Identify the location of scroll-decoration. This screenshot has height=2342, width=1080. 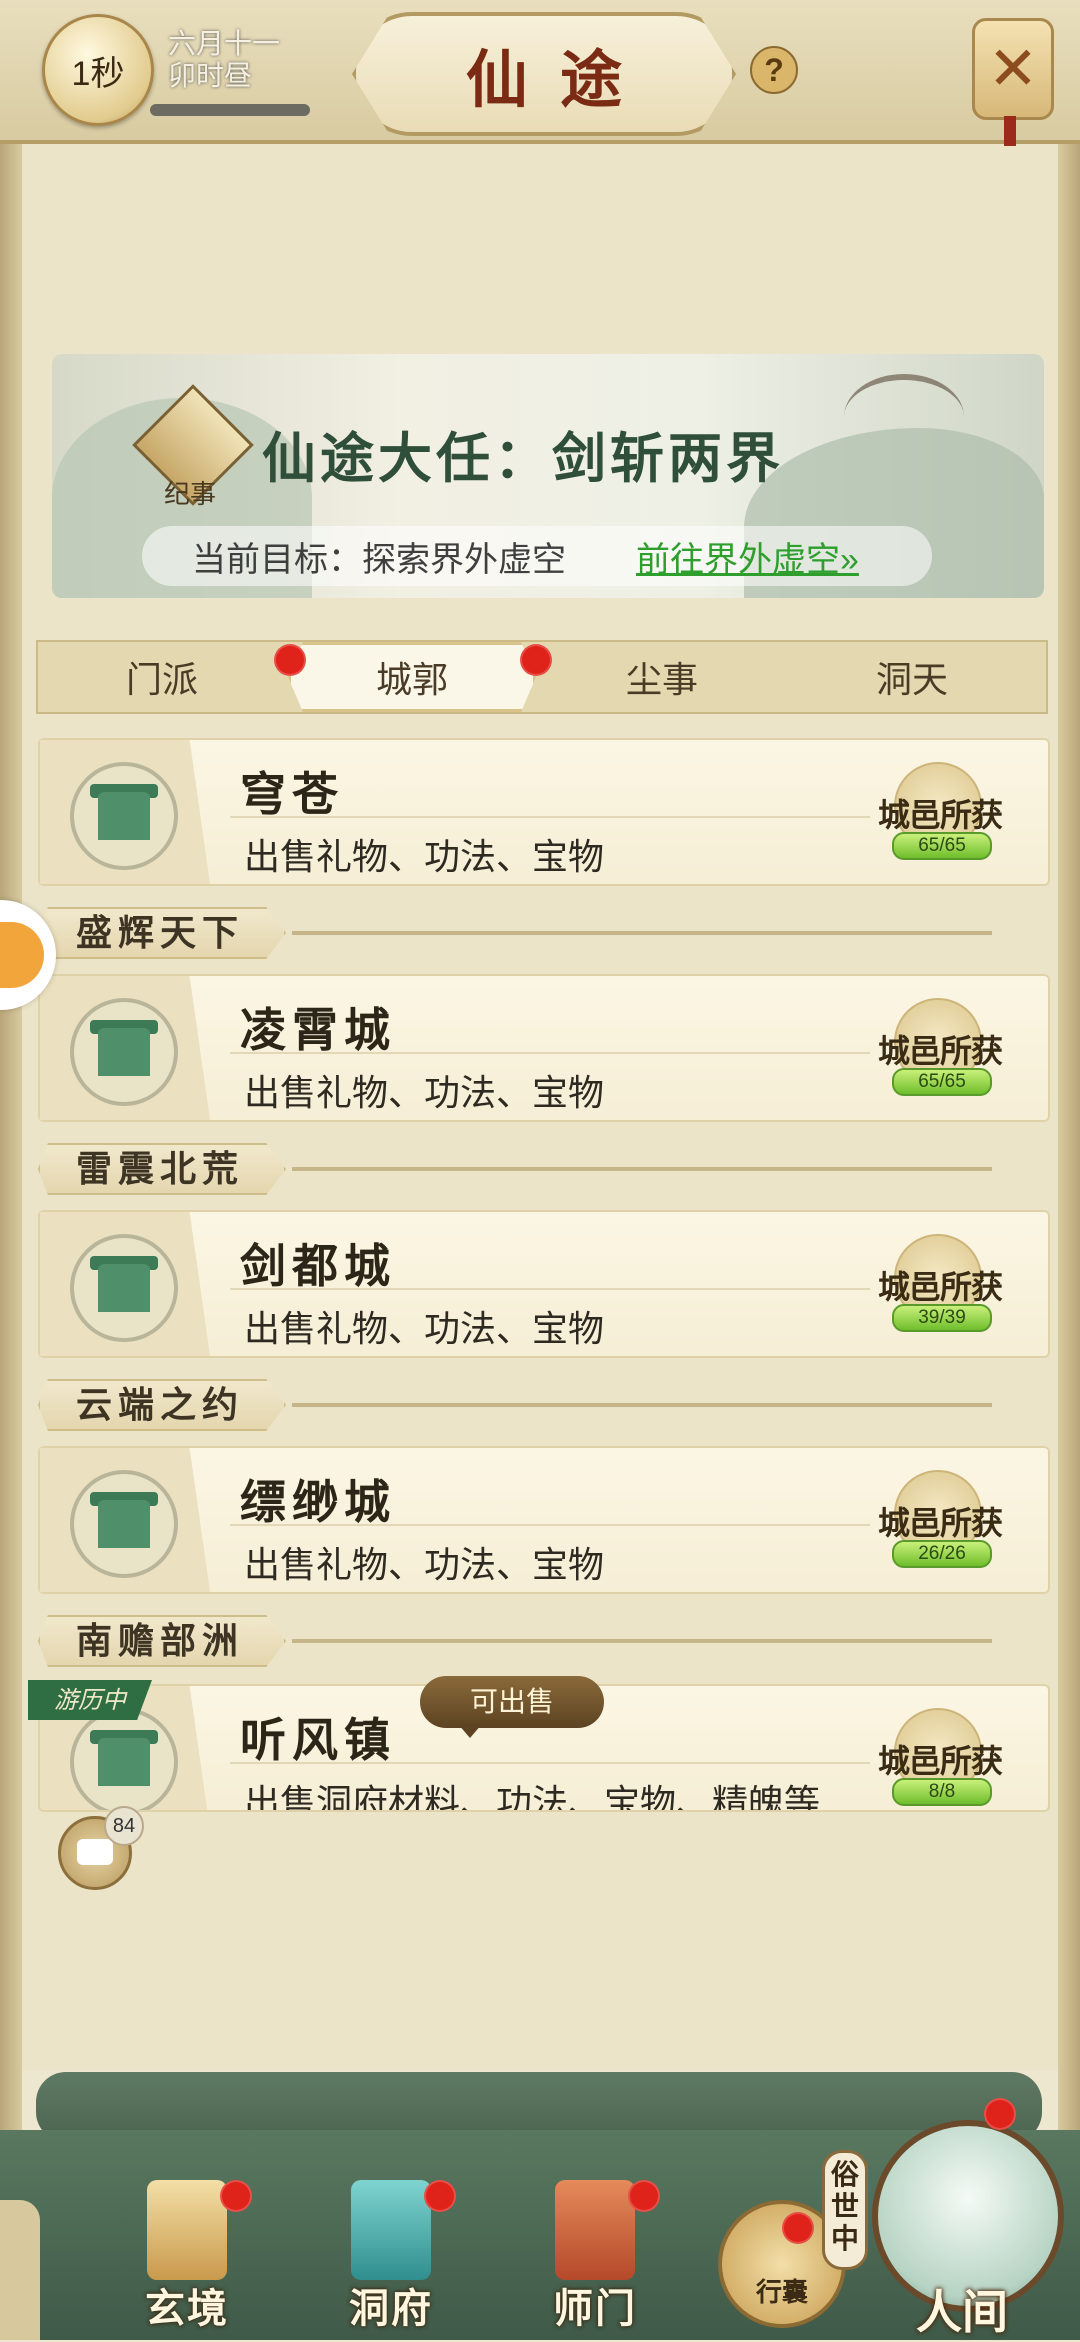
(20, 2270).